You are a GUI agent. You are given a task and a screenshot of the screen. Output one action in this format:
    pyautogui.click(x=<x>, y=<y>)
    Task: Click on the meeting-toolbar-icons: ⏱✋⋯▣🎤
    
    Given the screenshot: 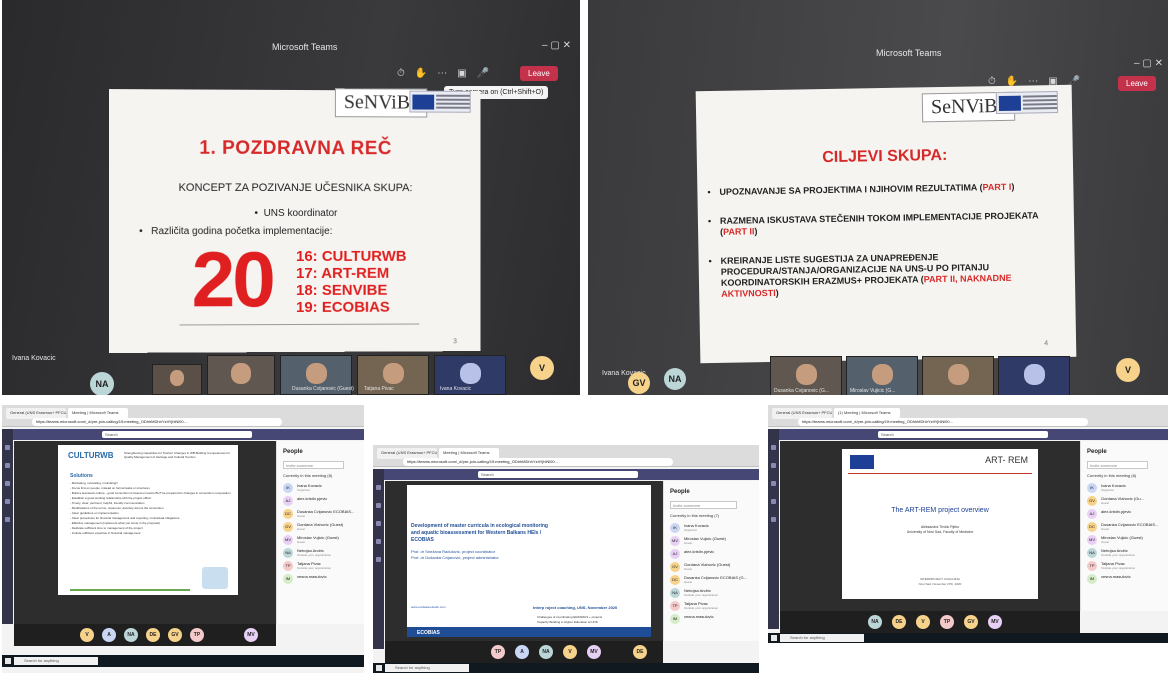 What is the action you would take?
    pyautogui.click(x=448, y=73)
    